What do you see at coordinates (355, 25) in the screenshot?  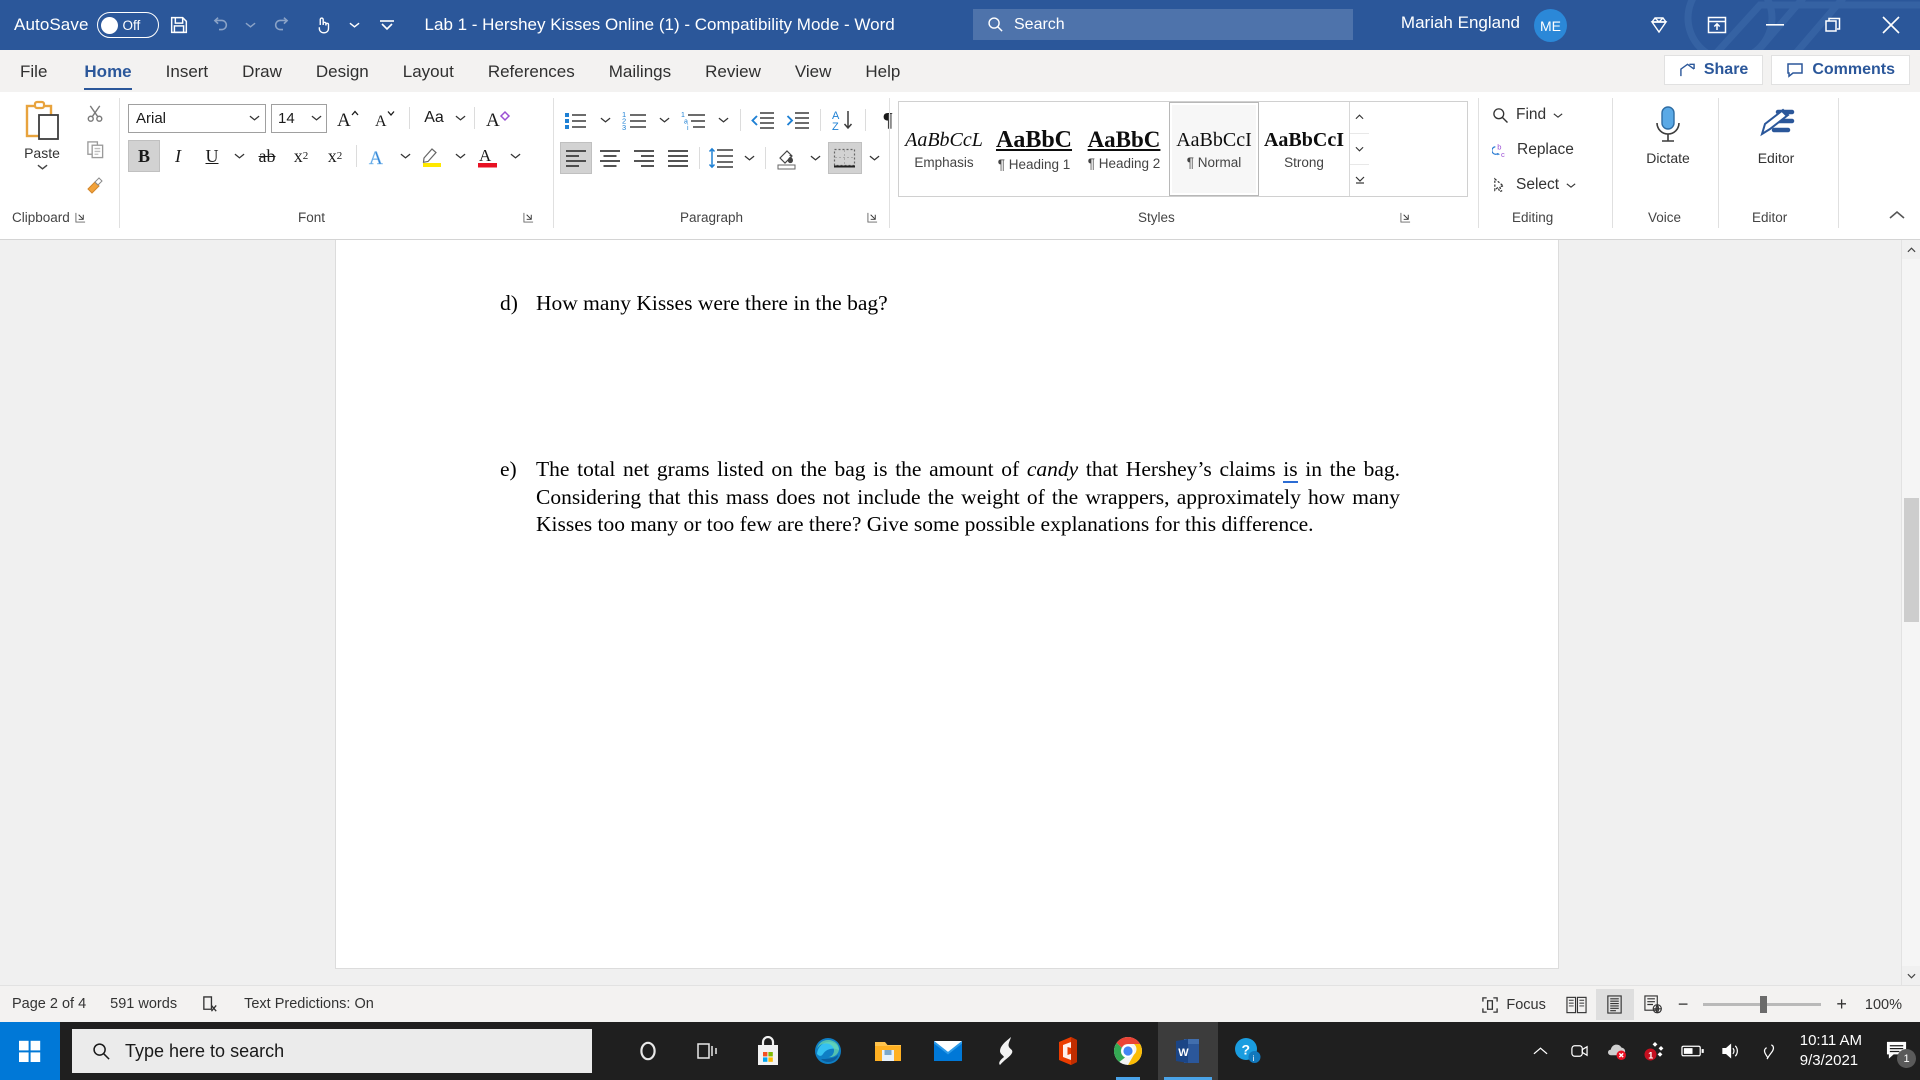 I see `touch-mode-chevron-down-icon` at bounding box center [355, 25].